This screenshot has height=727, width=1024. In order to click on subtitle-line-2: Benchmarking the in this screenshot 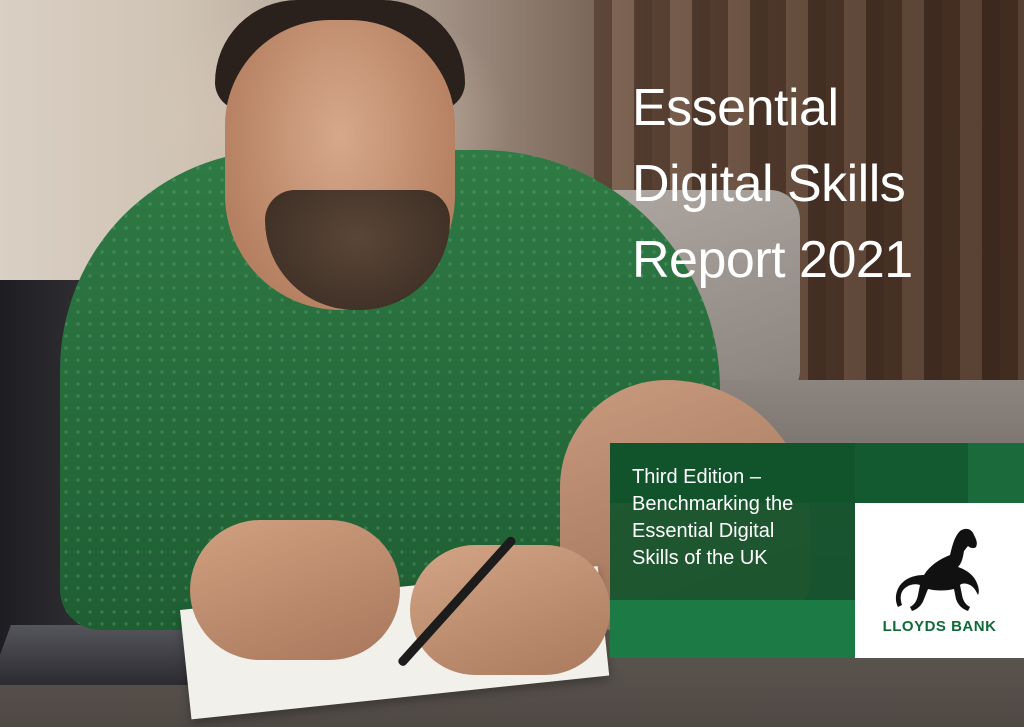, I will do `click(713, 504)`.